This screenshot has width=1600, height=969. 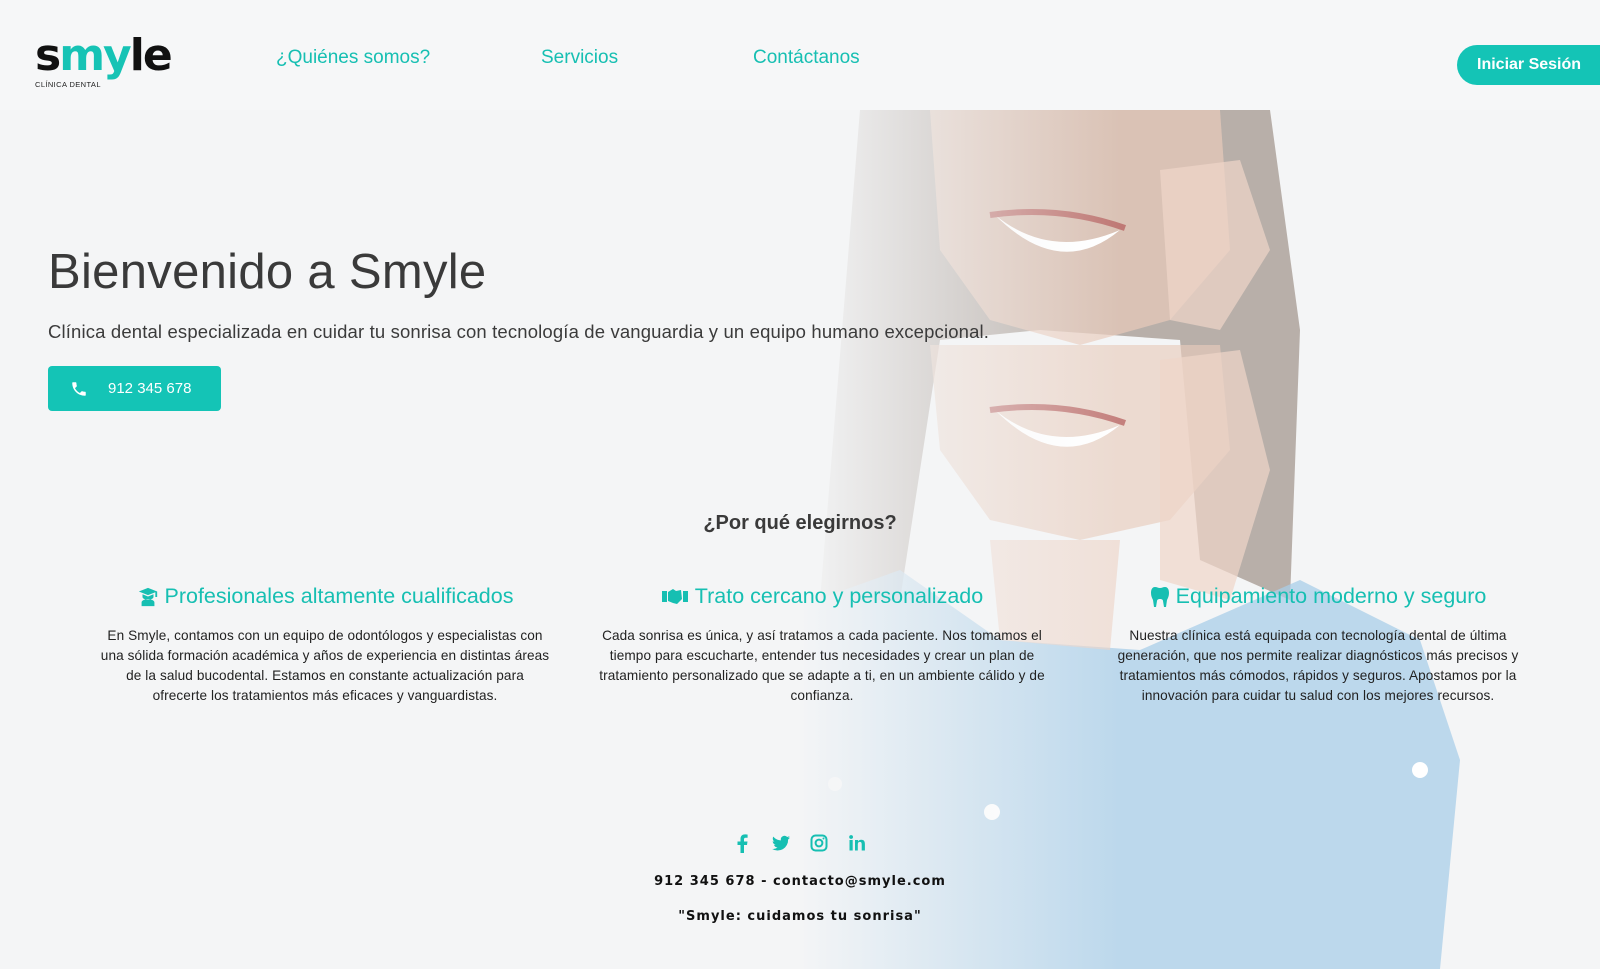 What do you see at coordinates (150, 388) in the screenshot?
I see `phone-number-label: 912 345 678` at bounding box center [150, 388].